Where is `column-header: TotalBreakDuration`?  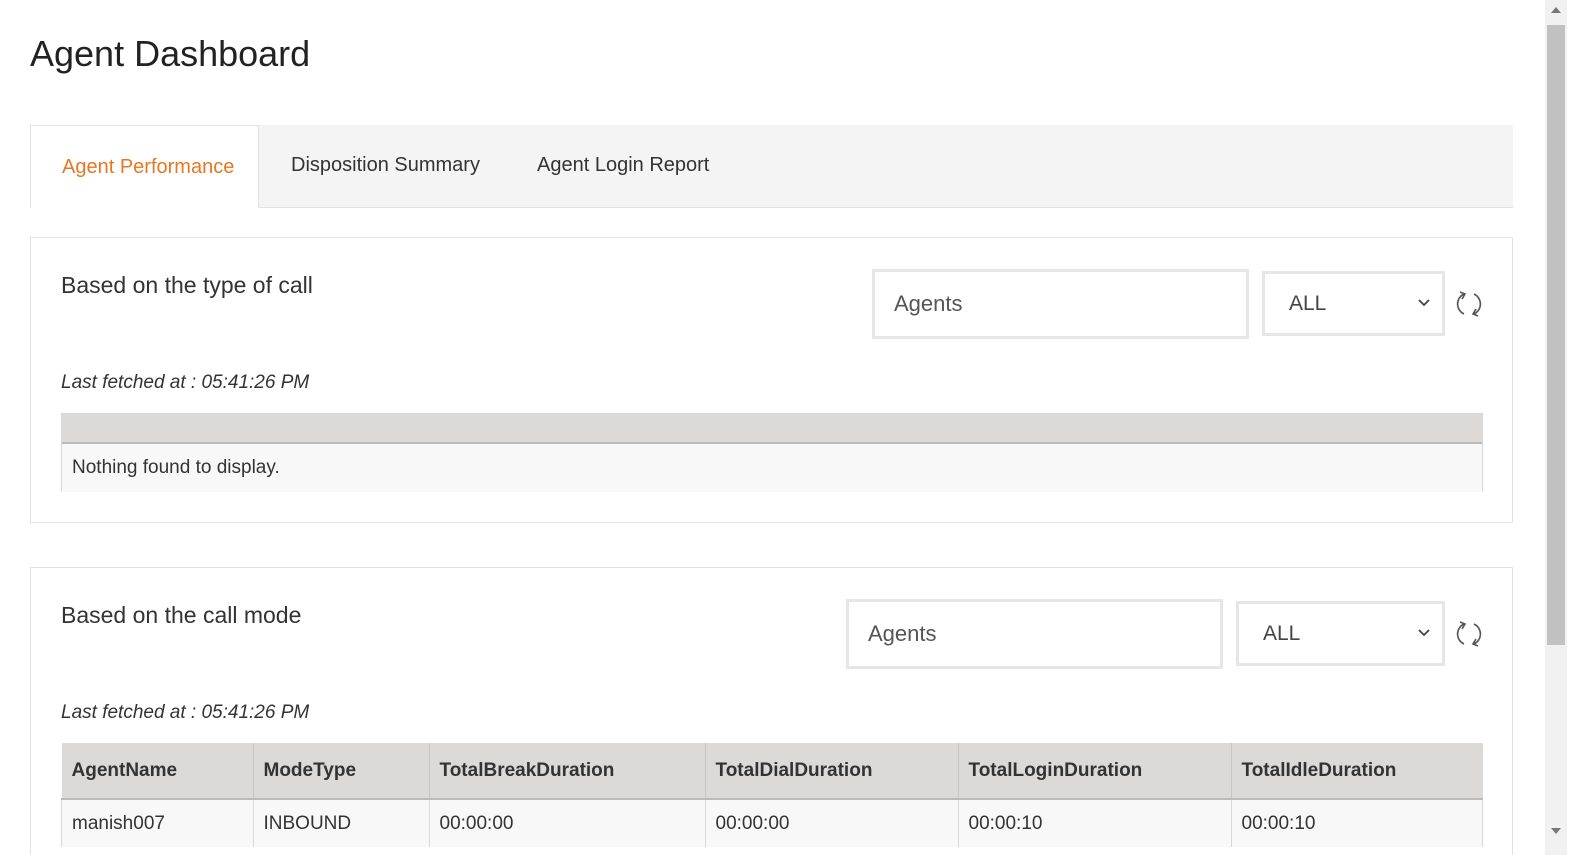 column-header: TotalBreakDuration is located at coordinates (567, 771).